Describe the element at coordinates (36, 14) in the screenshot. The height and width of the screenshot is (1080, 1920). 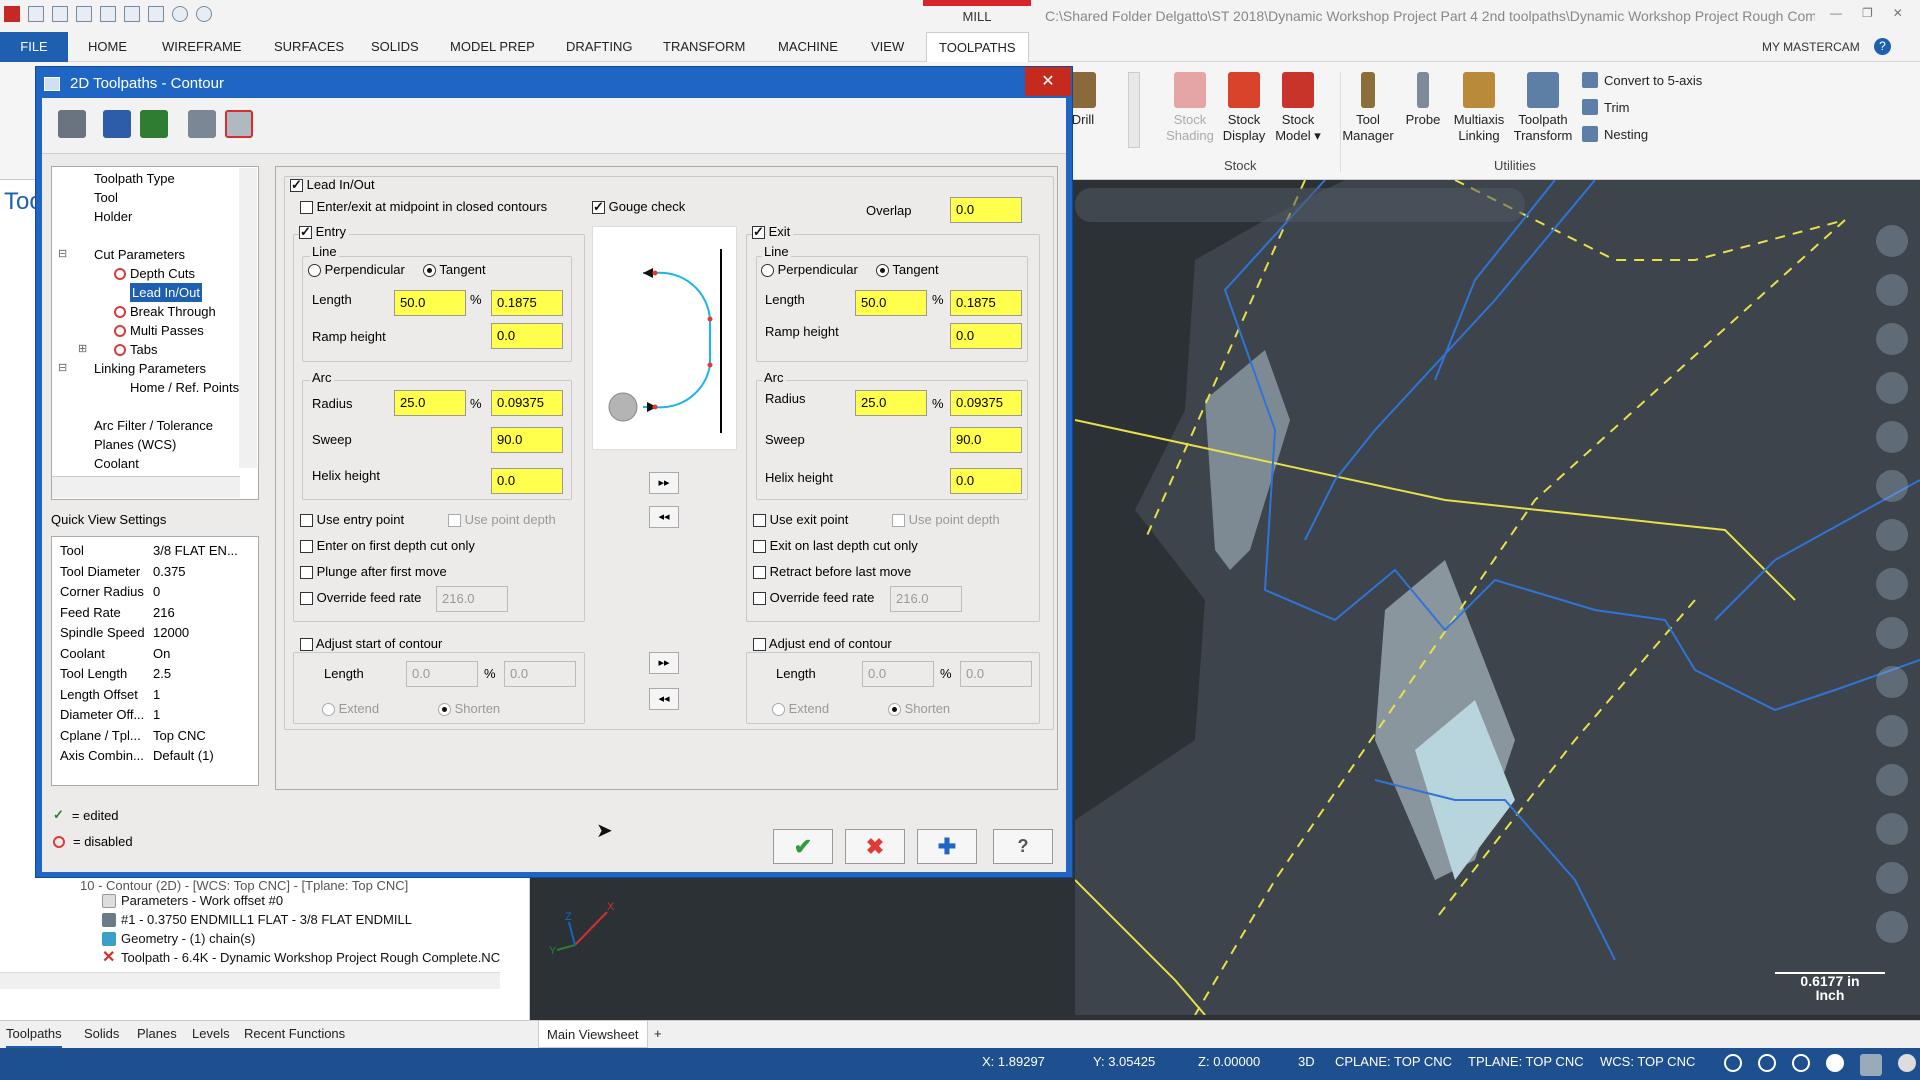
I see `new-file-icon` at that location.